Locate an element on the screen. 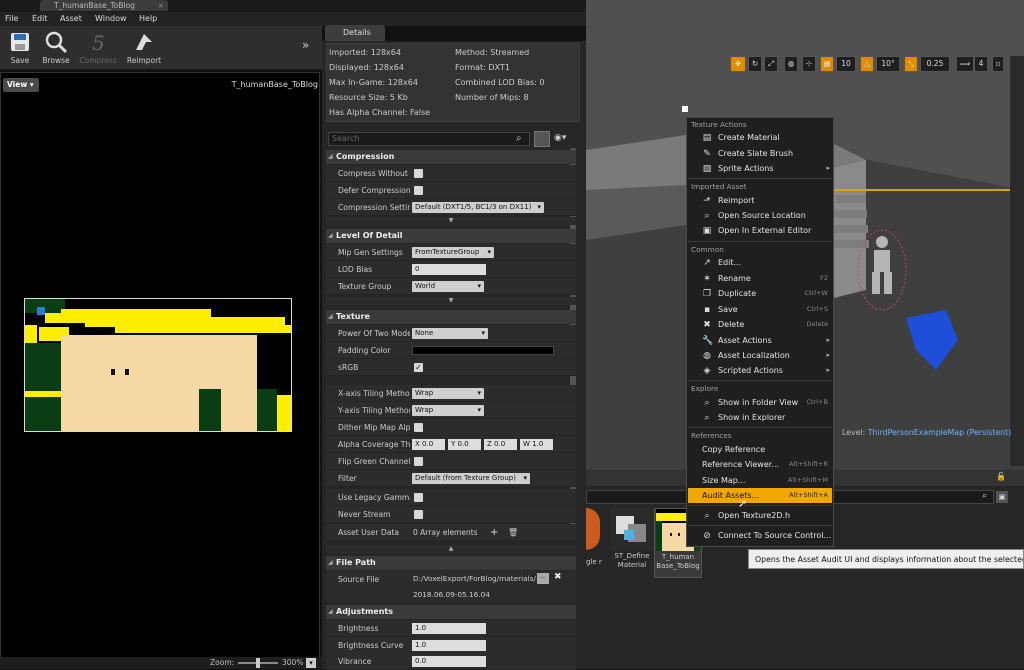 This screenshot has width=1024, height=670. surface-snap-icon: ⊹ is located at coordinates (809, 64).